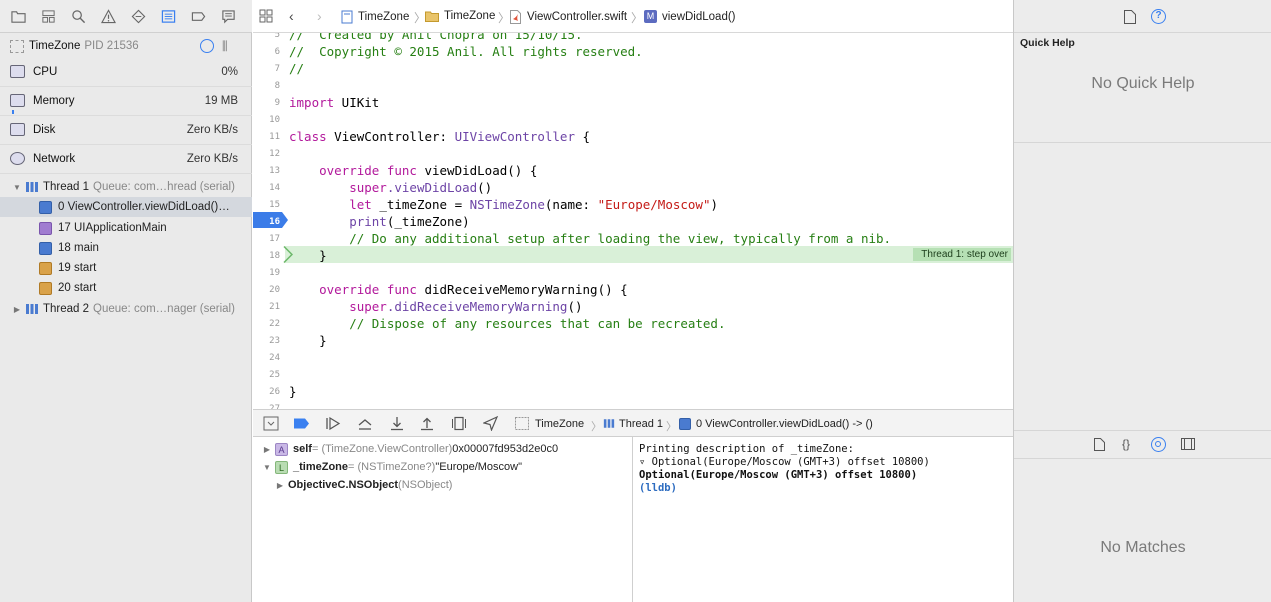  Describe the element at coordinates (1158, 16) in the screenshot. I see `quick-help-inspector-icon: ?` at that location.